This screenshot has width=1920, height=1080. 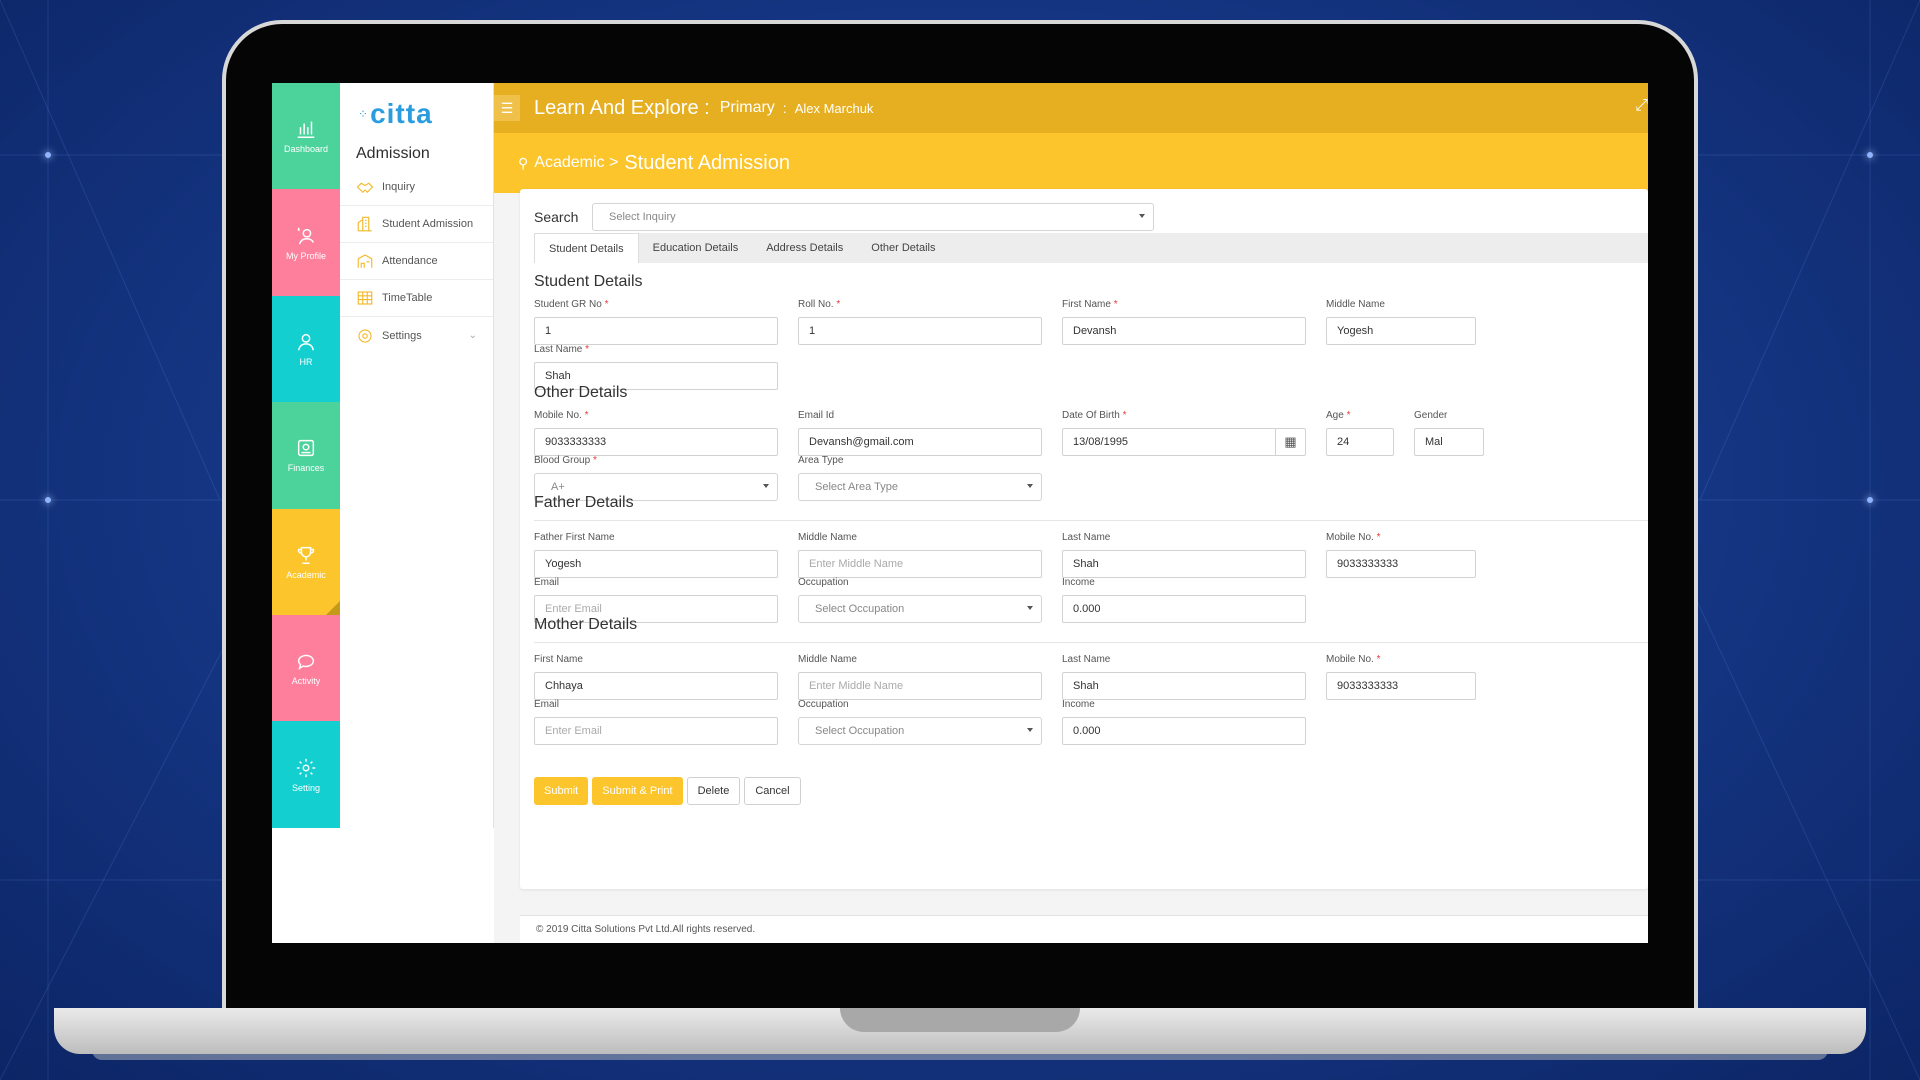 What do you see at coordinates (1641, 106) in the screenshot?
I see `fullscreen-icon: ⤢` at bounding box center [1641, 106].